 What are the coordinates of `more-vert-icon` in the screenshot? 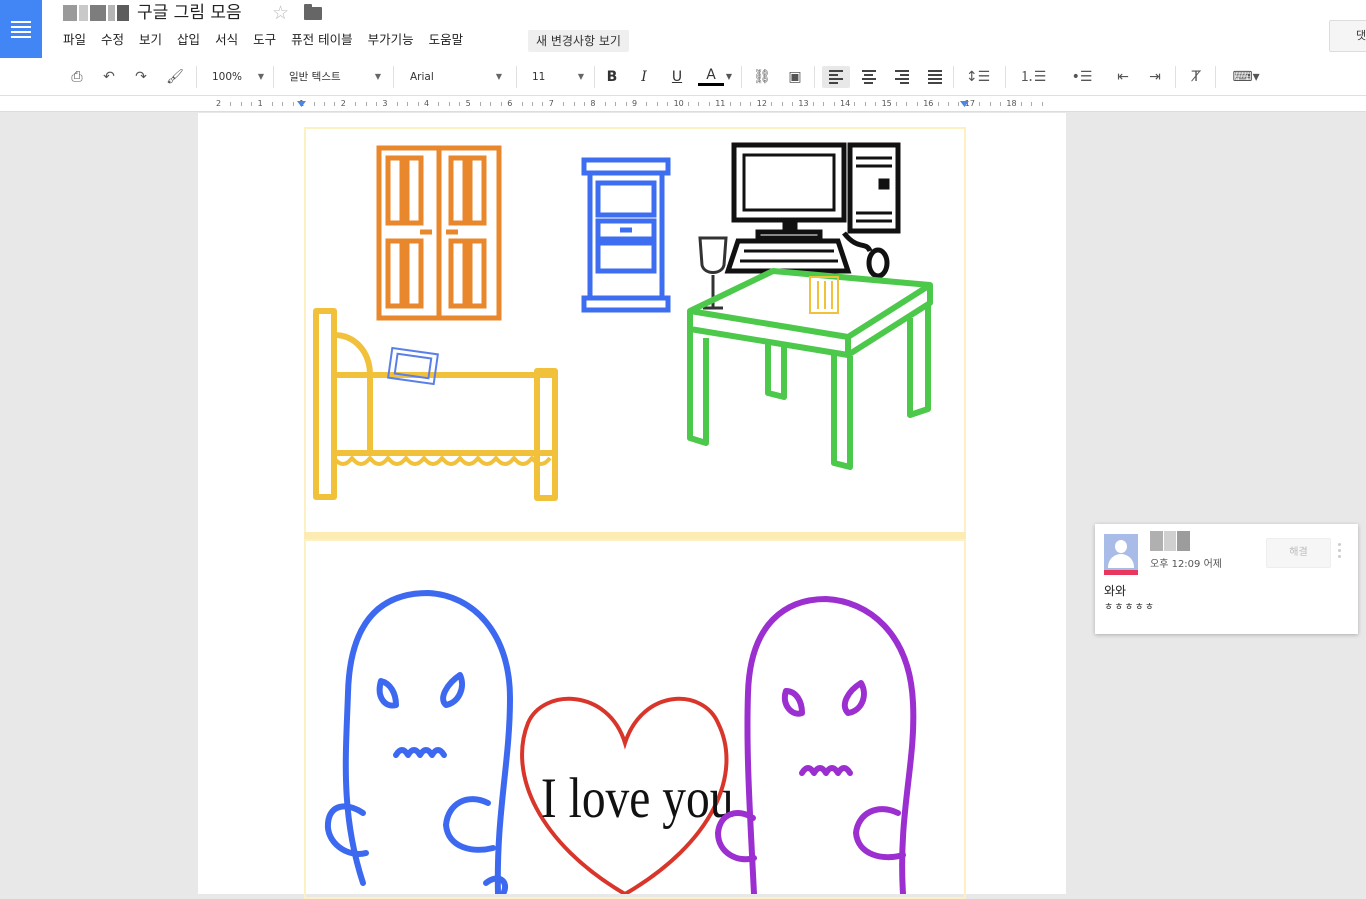 It's located at (1340, 552).